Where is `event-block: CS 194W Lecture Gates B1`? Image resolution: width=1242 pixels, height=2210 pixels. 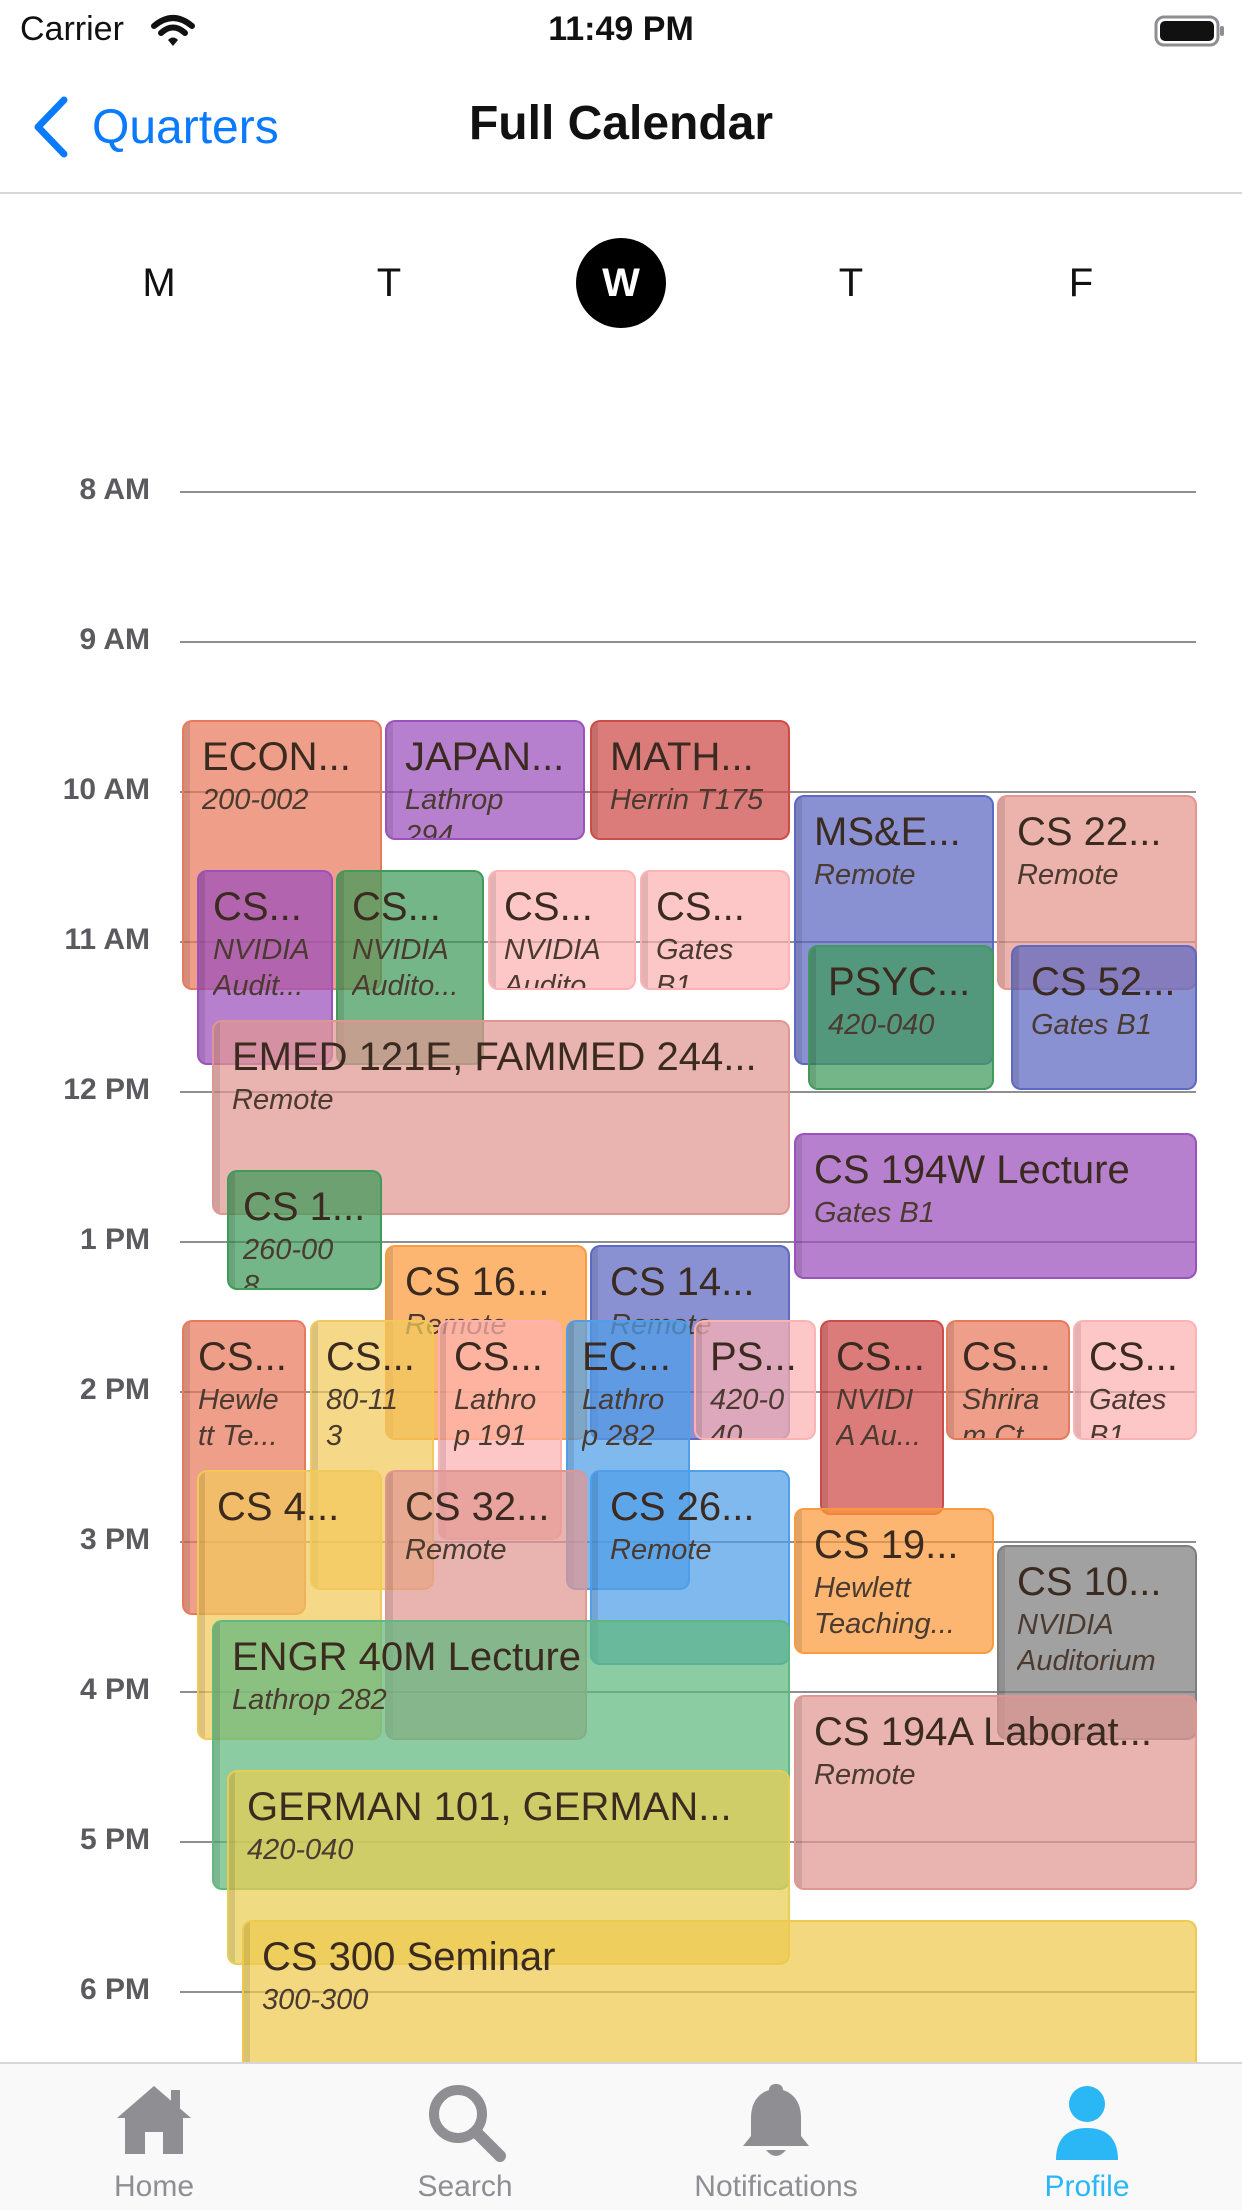 event-block: CS 194W Lecture Gates B1 is located at coordinates (995, 1206).